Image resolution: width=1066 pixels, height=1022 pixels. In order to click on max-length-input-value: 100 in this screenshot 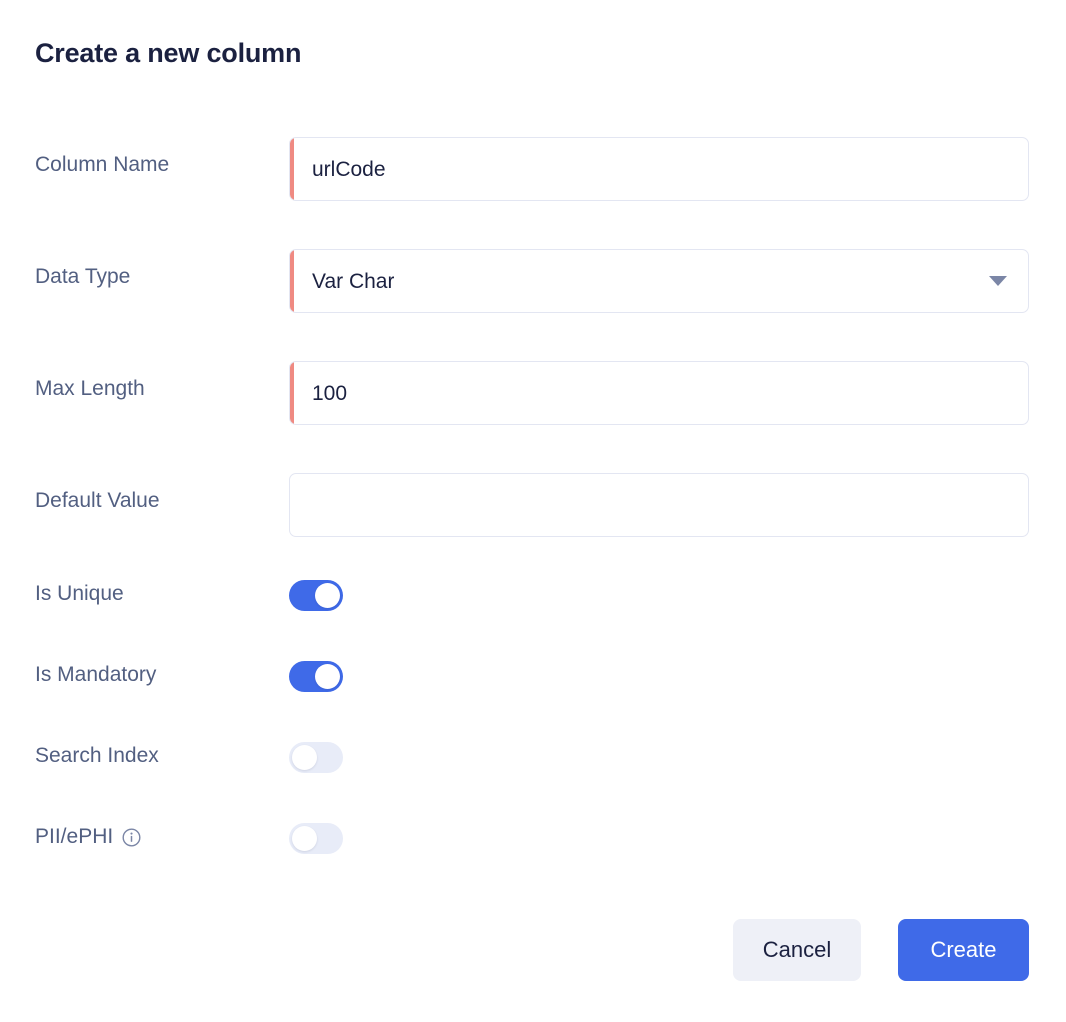, I will do `click(330, 393)`.